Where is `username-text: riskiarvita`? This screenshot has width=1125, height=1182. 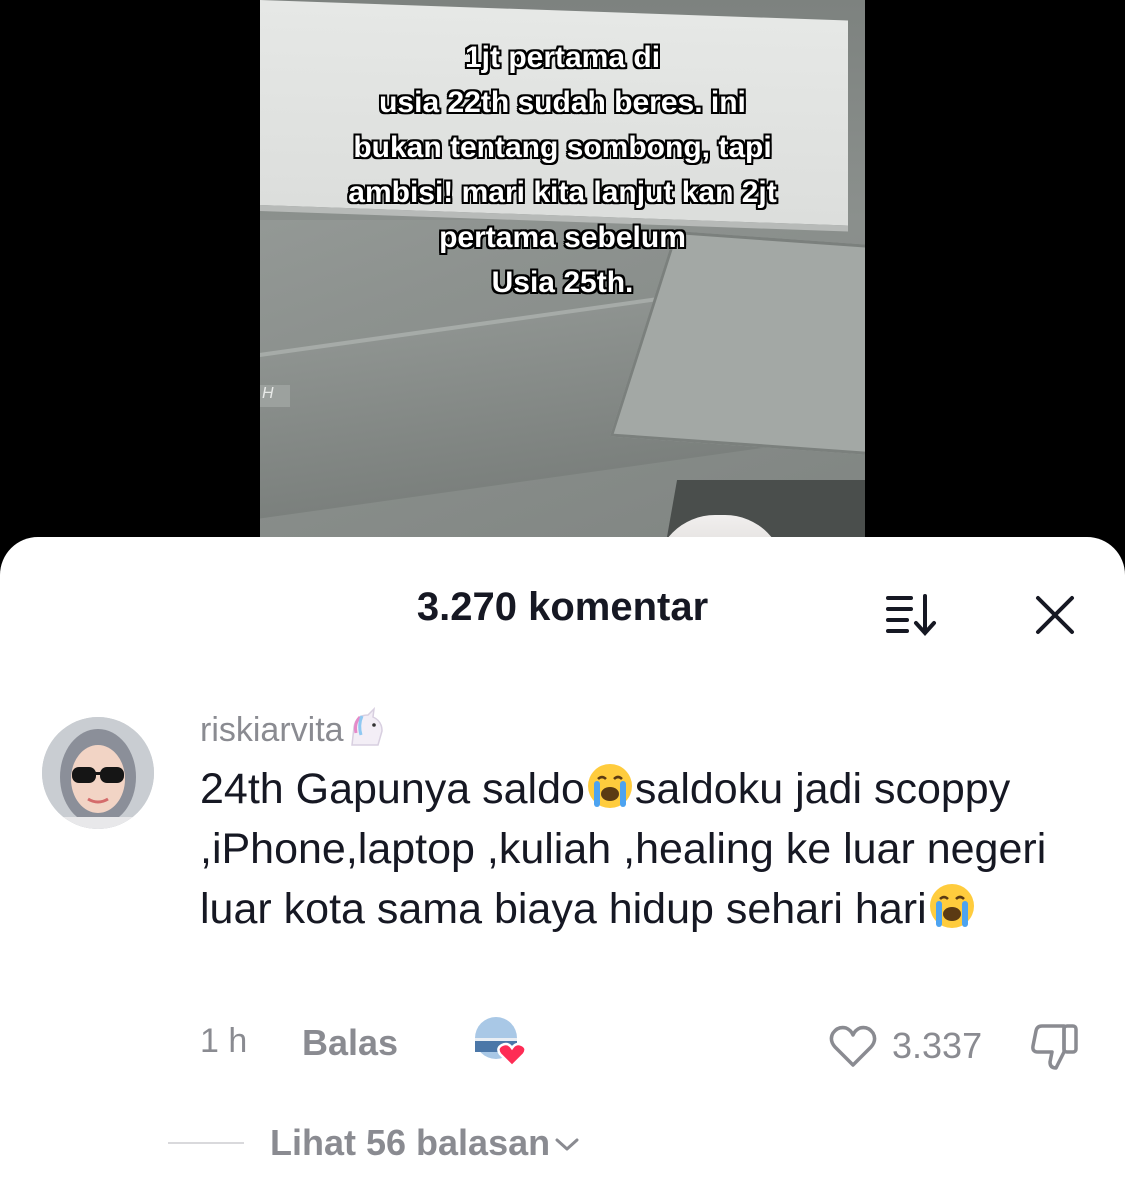
username-text: riskiarvita is located at coordinates (272, 730).